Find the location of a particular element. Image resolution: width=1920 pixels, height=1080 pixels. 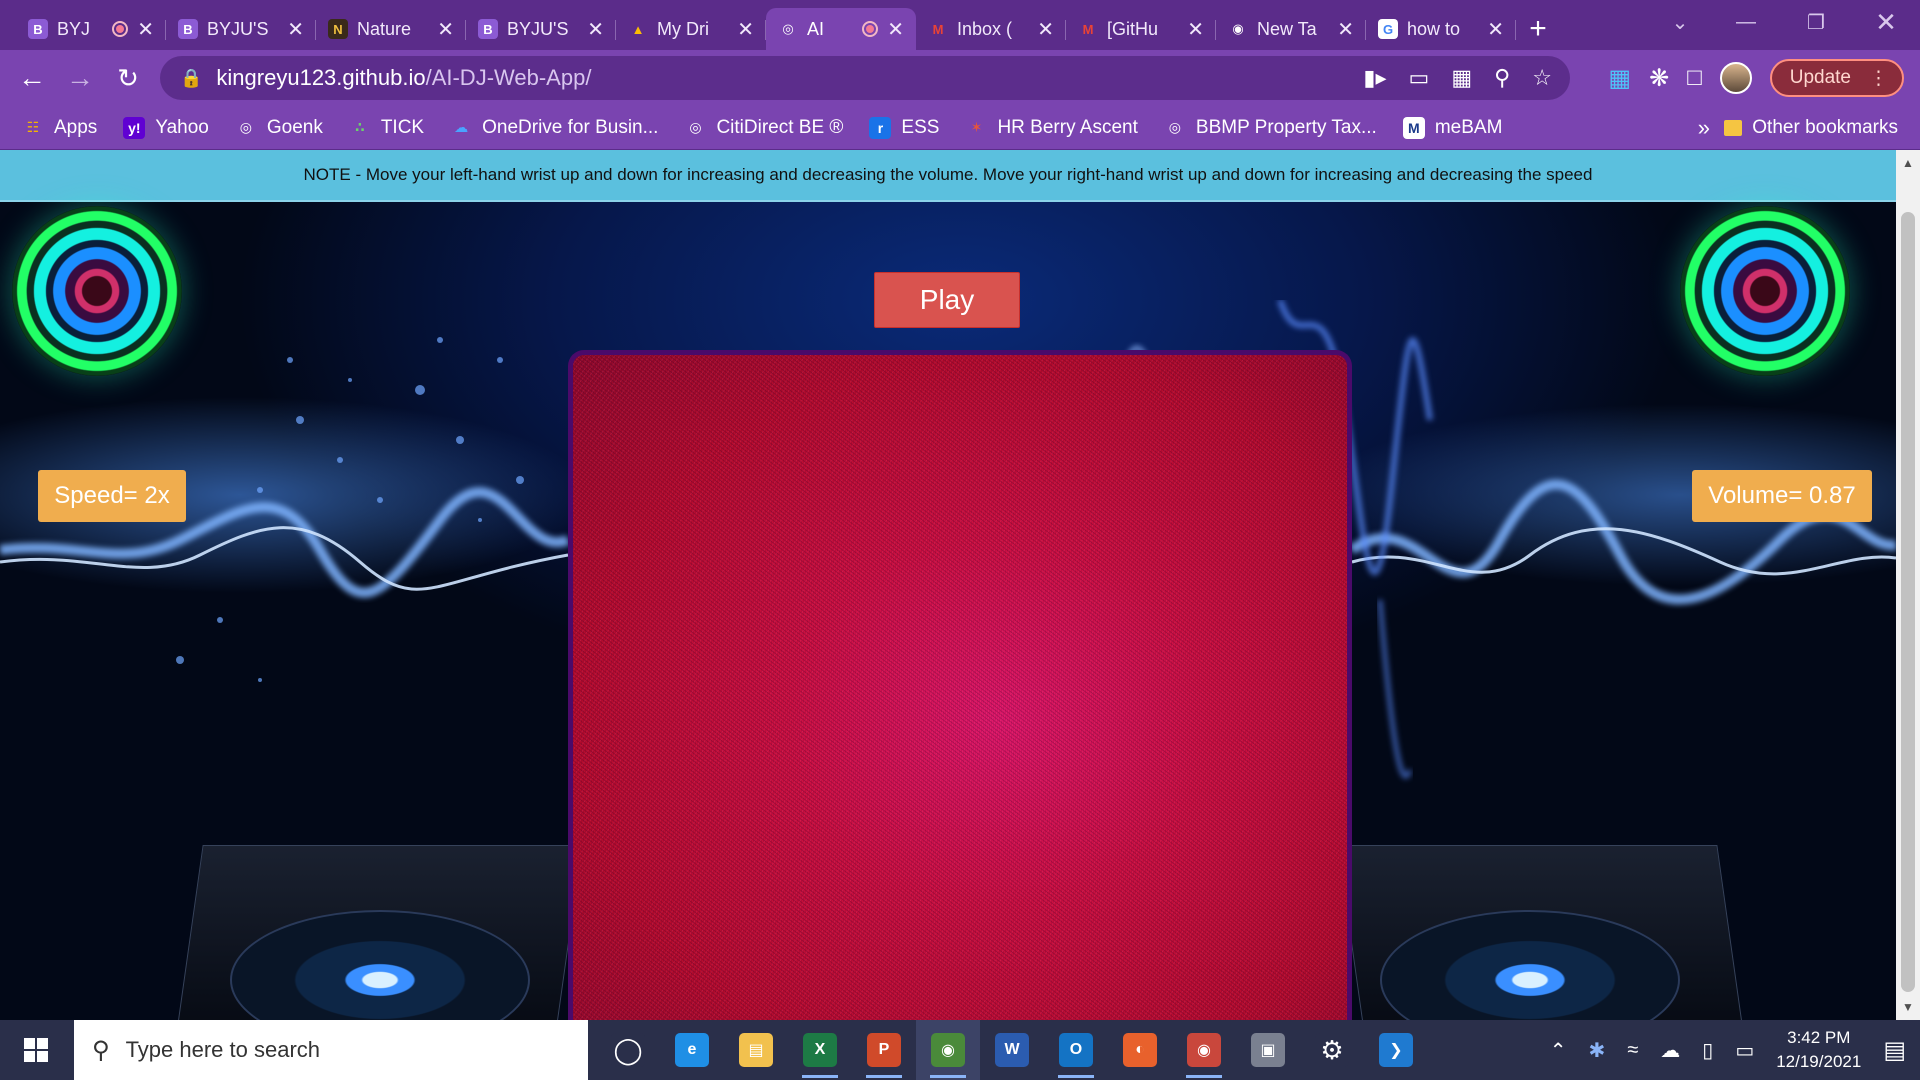

onedrive-tray-icon: ☁ is located at coordinates (1670, 1050).